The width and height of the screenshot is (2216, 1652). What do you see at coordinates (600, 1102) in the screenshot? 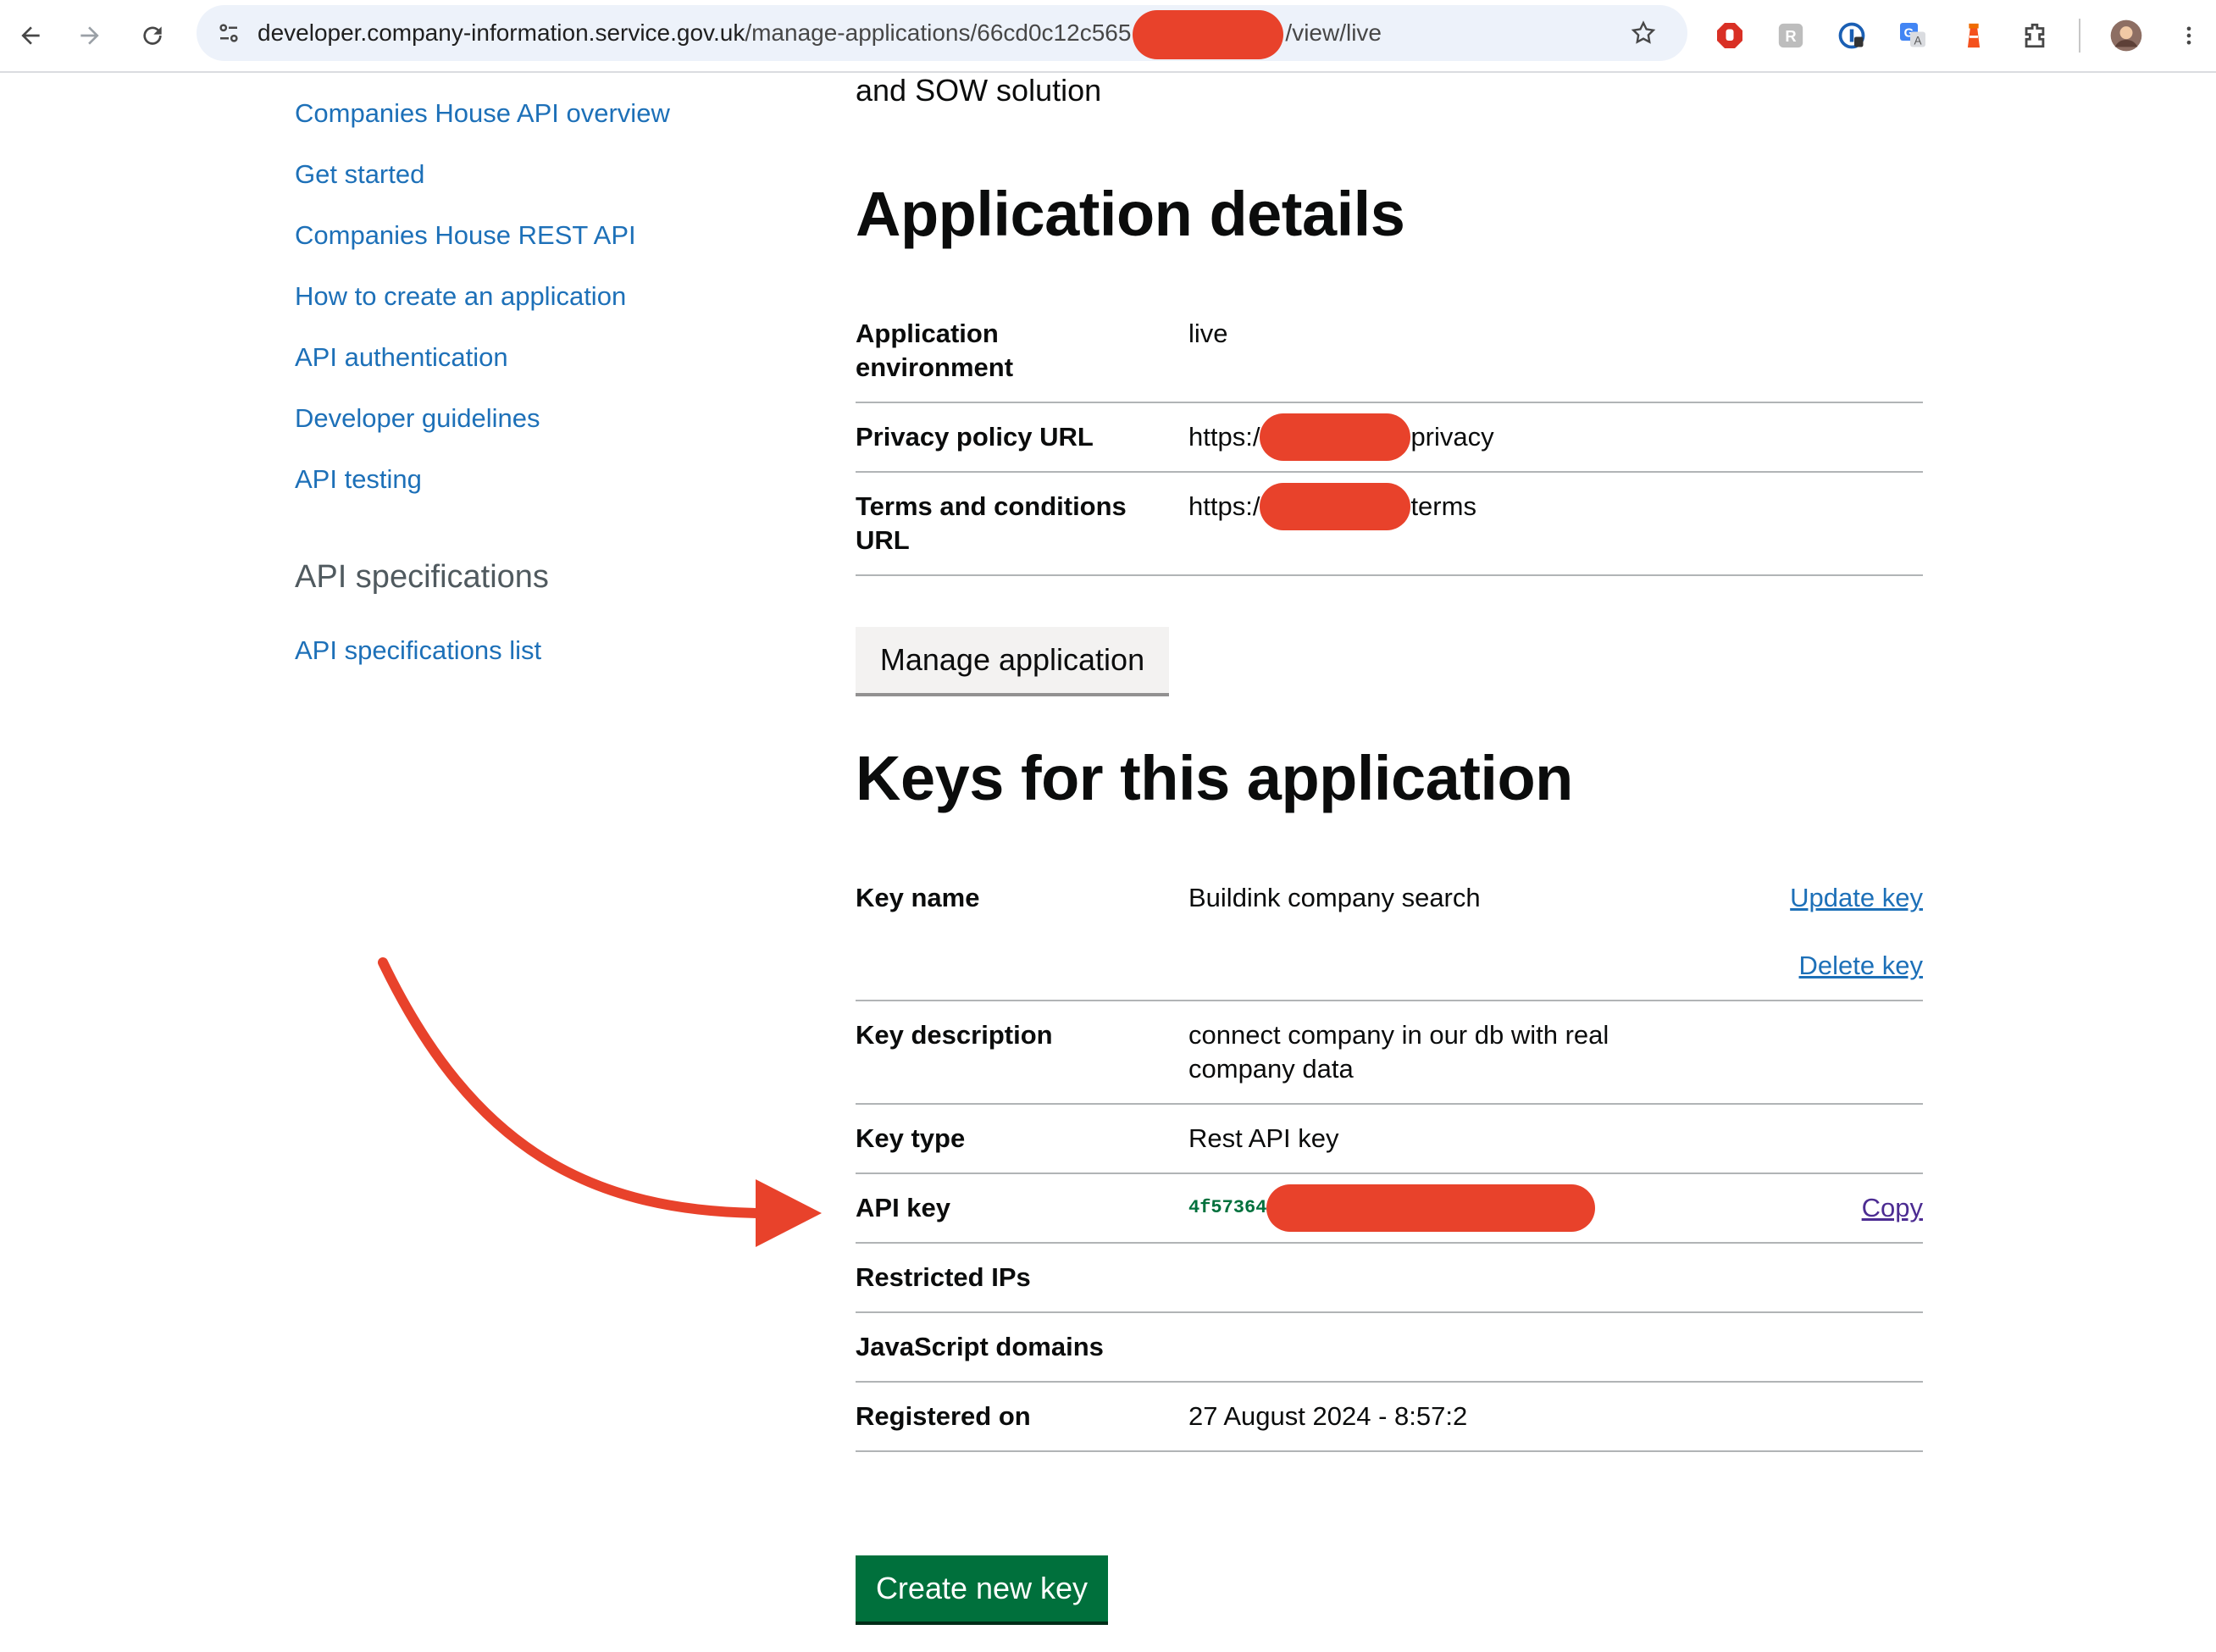
I see `annotation-arrow-icon` at bounding box center [600, 1102].